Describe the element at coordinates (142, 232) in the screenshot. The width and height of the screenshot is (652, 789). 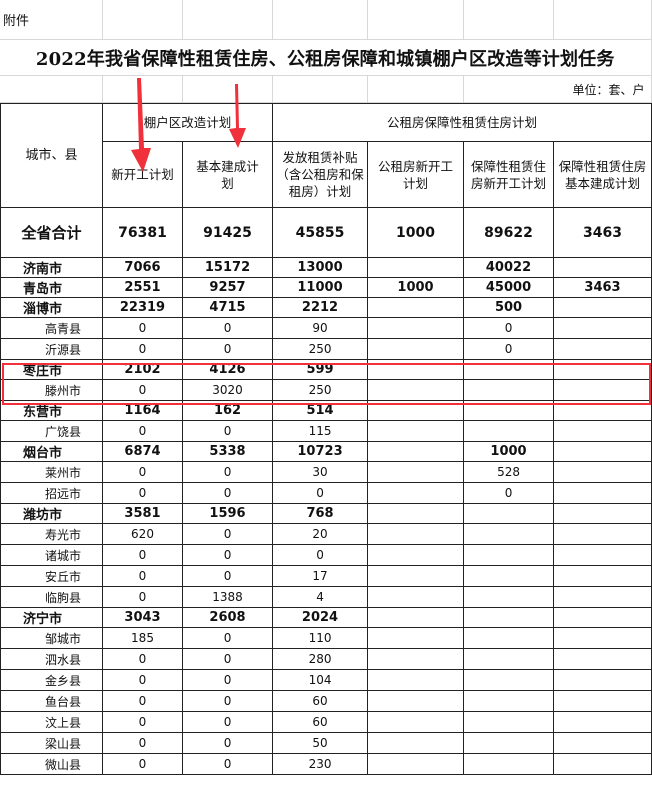
I see `cell-value: 76381` at that location.